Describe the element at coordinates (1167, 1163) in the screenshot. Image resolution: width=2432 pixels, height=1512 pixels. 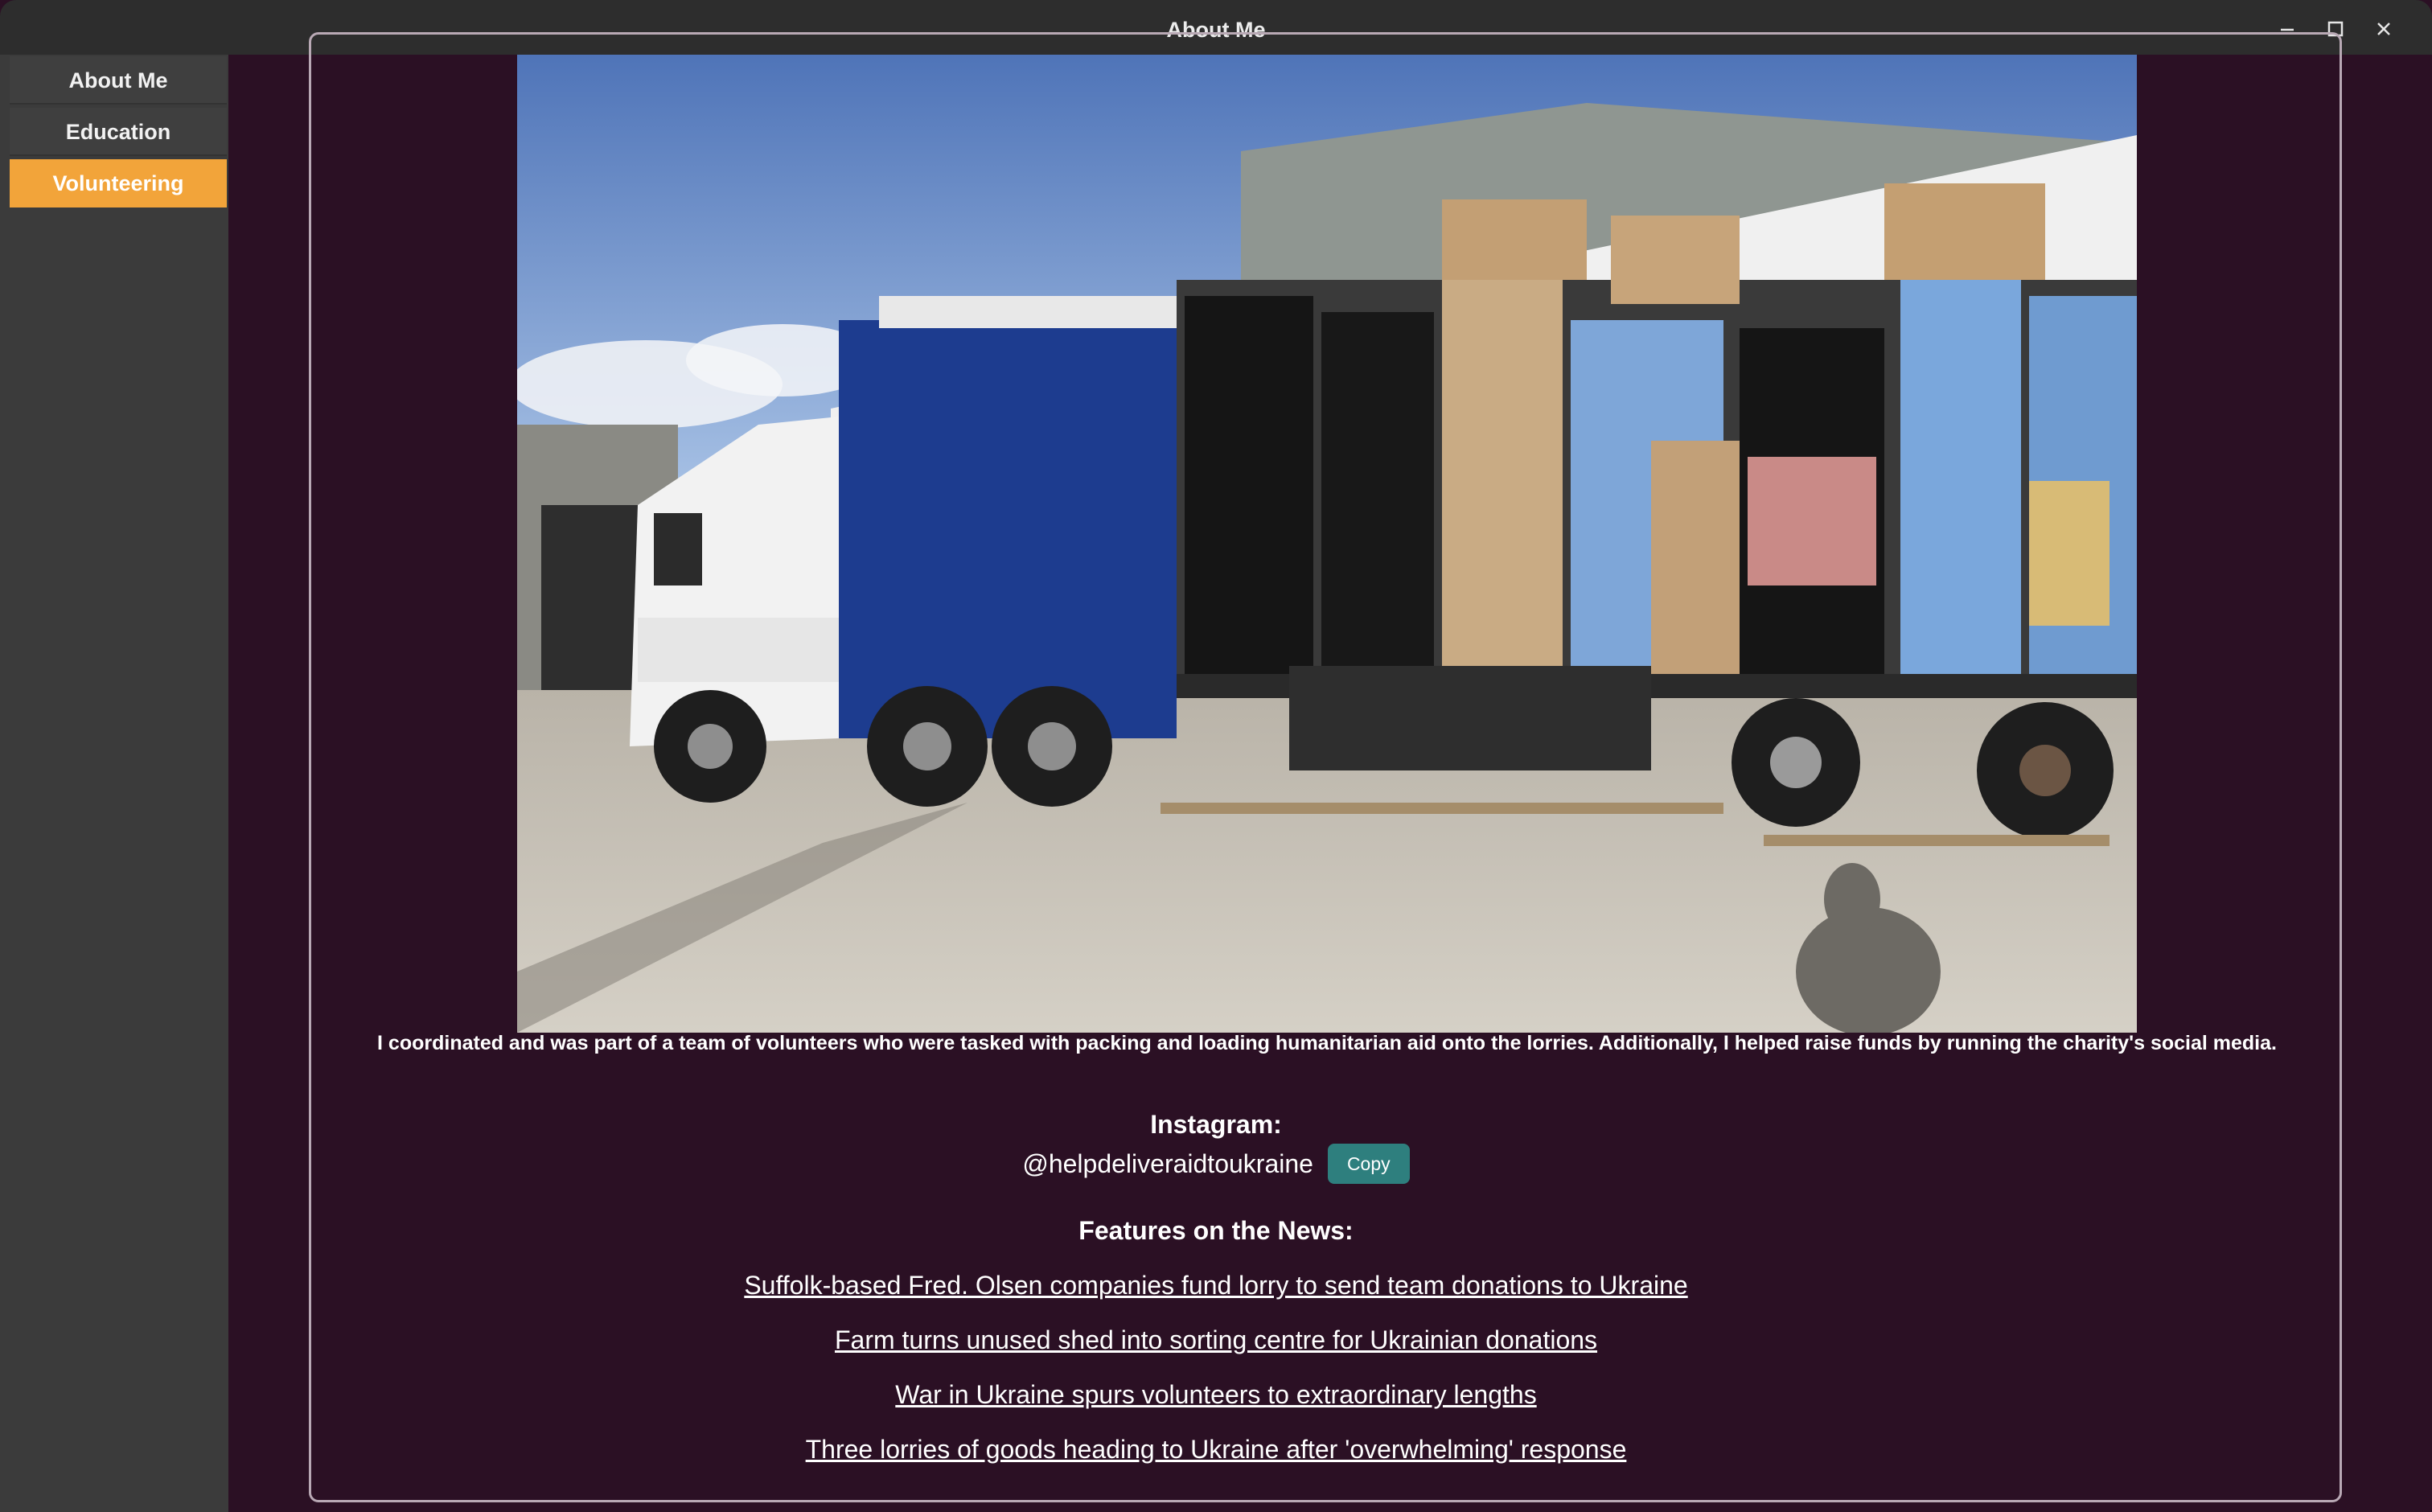
I see `instagram-handle: @helpdeliveraidtoukraine` at that location.